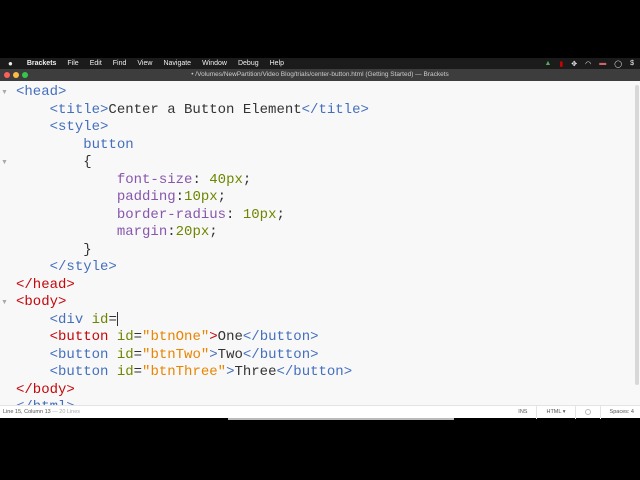 Image resolution: width=640 pixels, height=480 pixels. Describe the element at coordinates (154, 179) in the screenshot. I see `code-token-prop: font-size` at that location.